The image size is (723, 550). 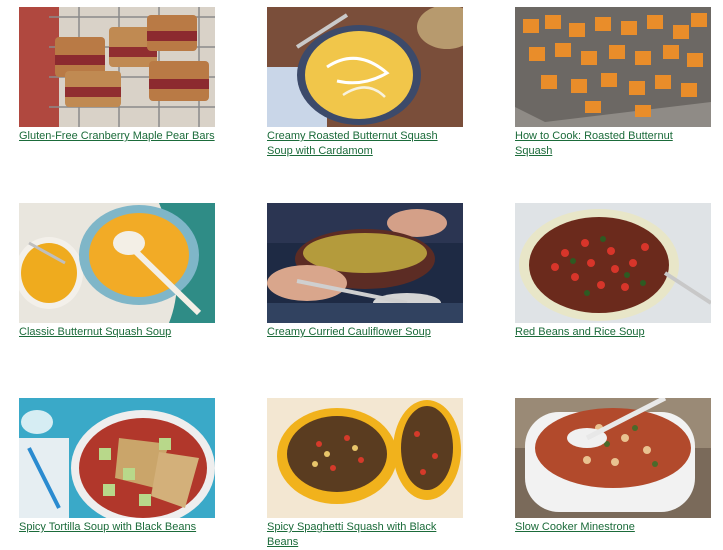 I want to click on recipe-card: How to Cook: Roasted Butternut Squash, so click(x=613, y=83).